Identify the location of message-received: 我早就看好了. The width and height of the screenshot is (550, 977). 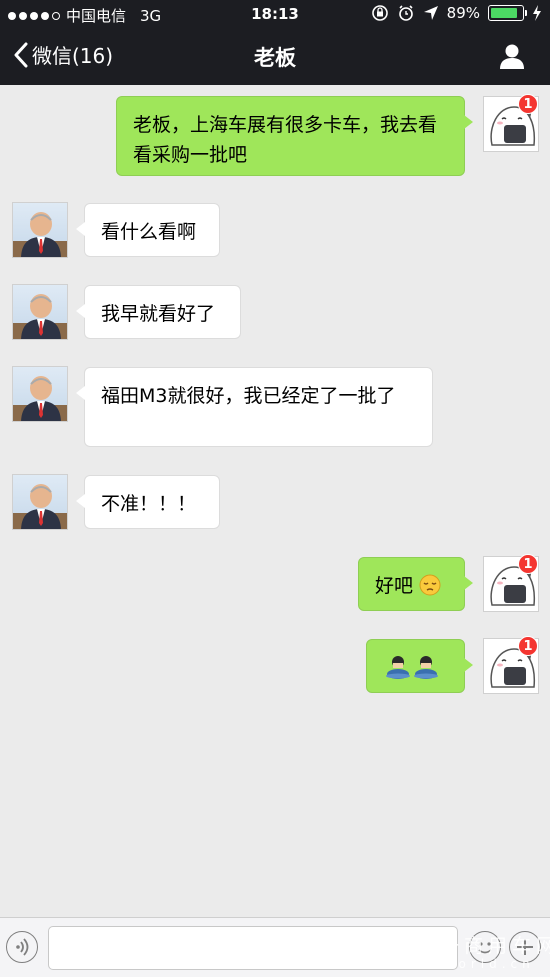
(275, 312).